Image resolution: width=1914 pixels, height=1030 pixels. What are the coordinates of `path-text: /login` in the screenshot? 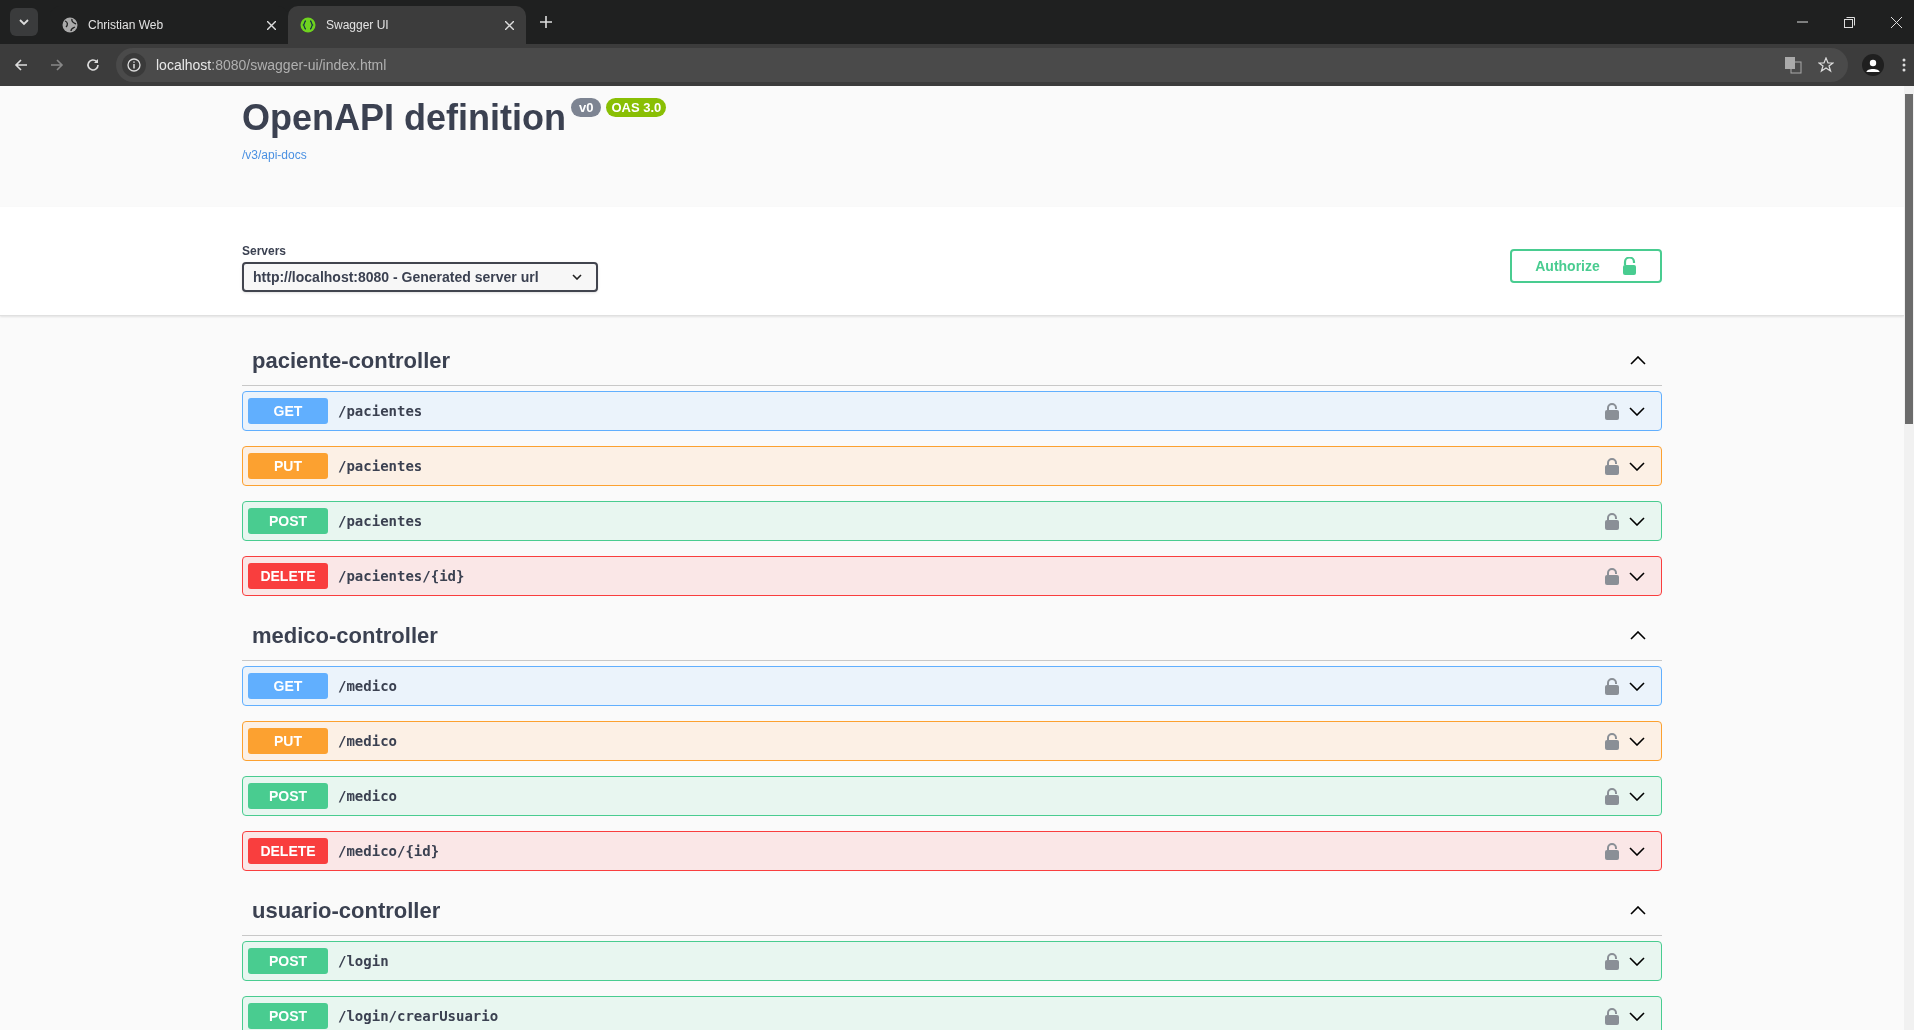 It's located at (364, 961).